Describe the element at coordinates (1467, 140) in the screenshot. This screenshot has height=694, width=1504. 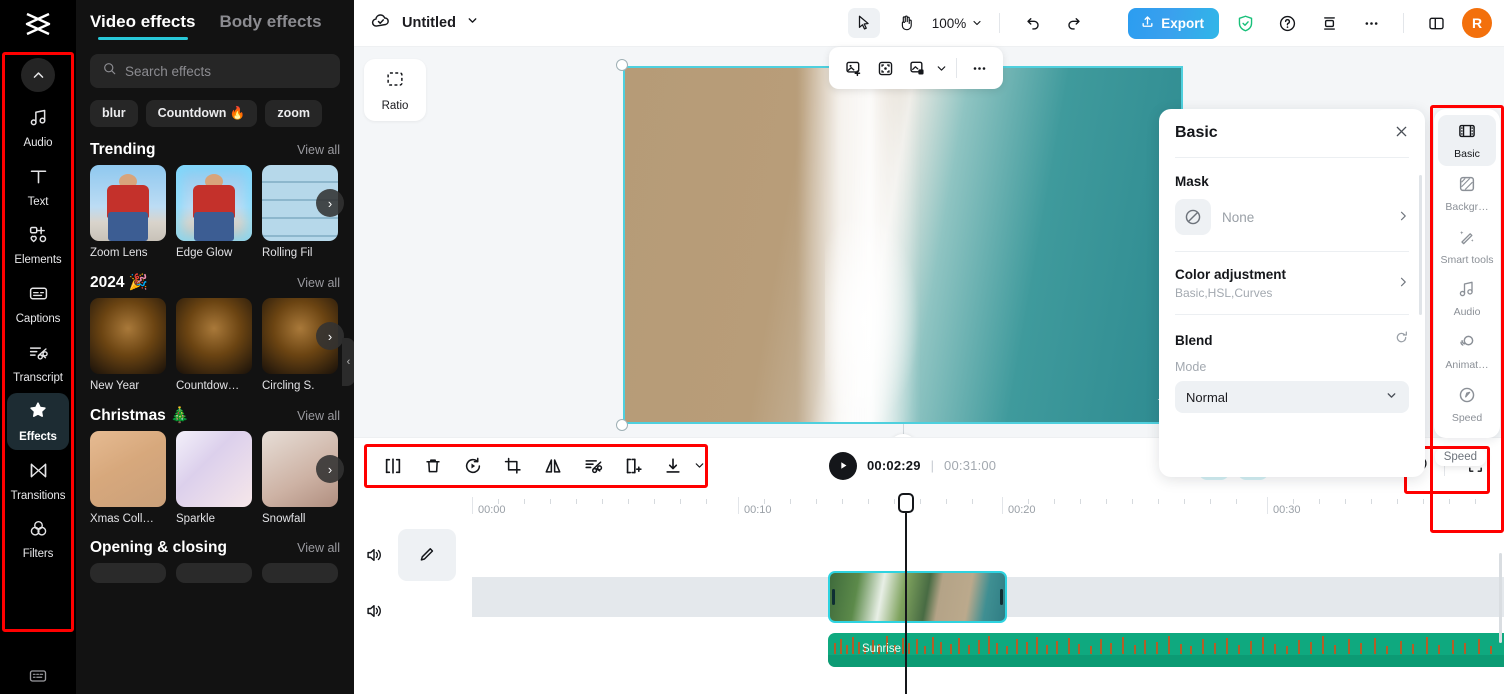
I see `property-tab-basic: Basic` at that location.